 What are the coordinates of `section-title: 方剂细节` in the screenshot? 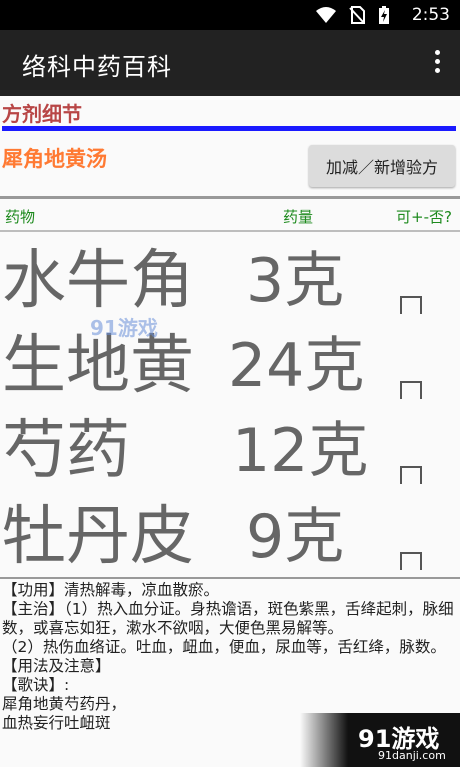 It's located at (42, 114).